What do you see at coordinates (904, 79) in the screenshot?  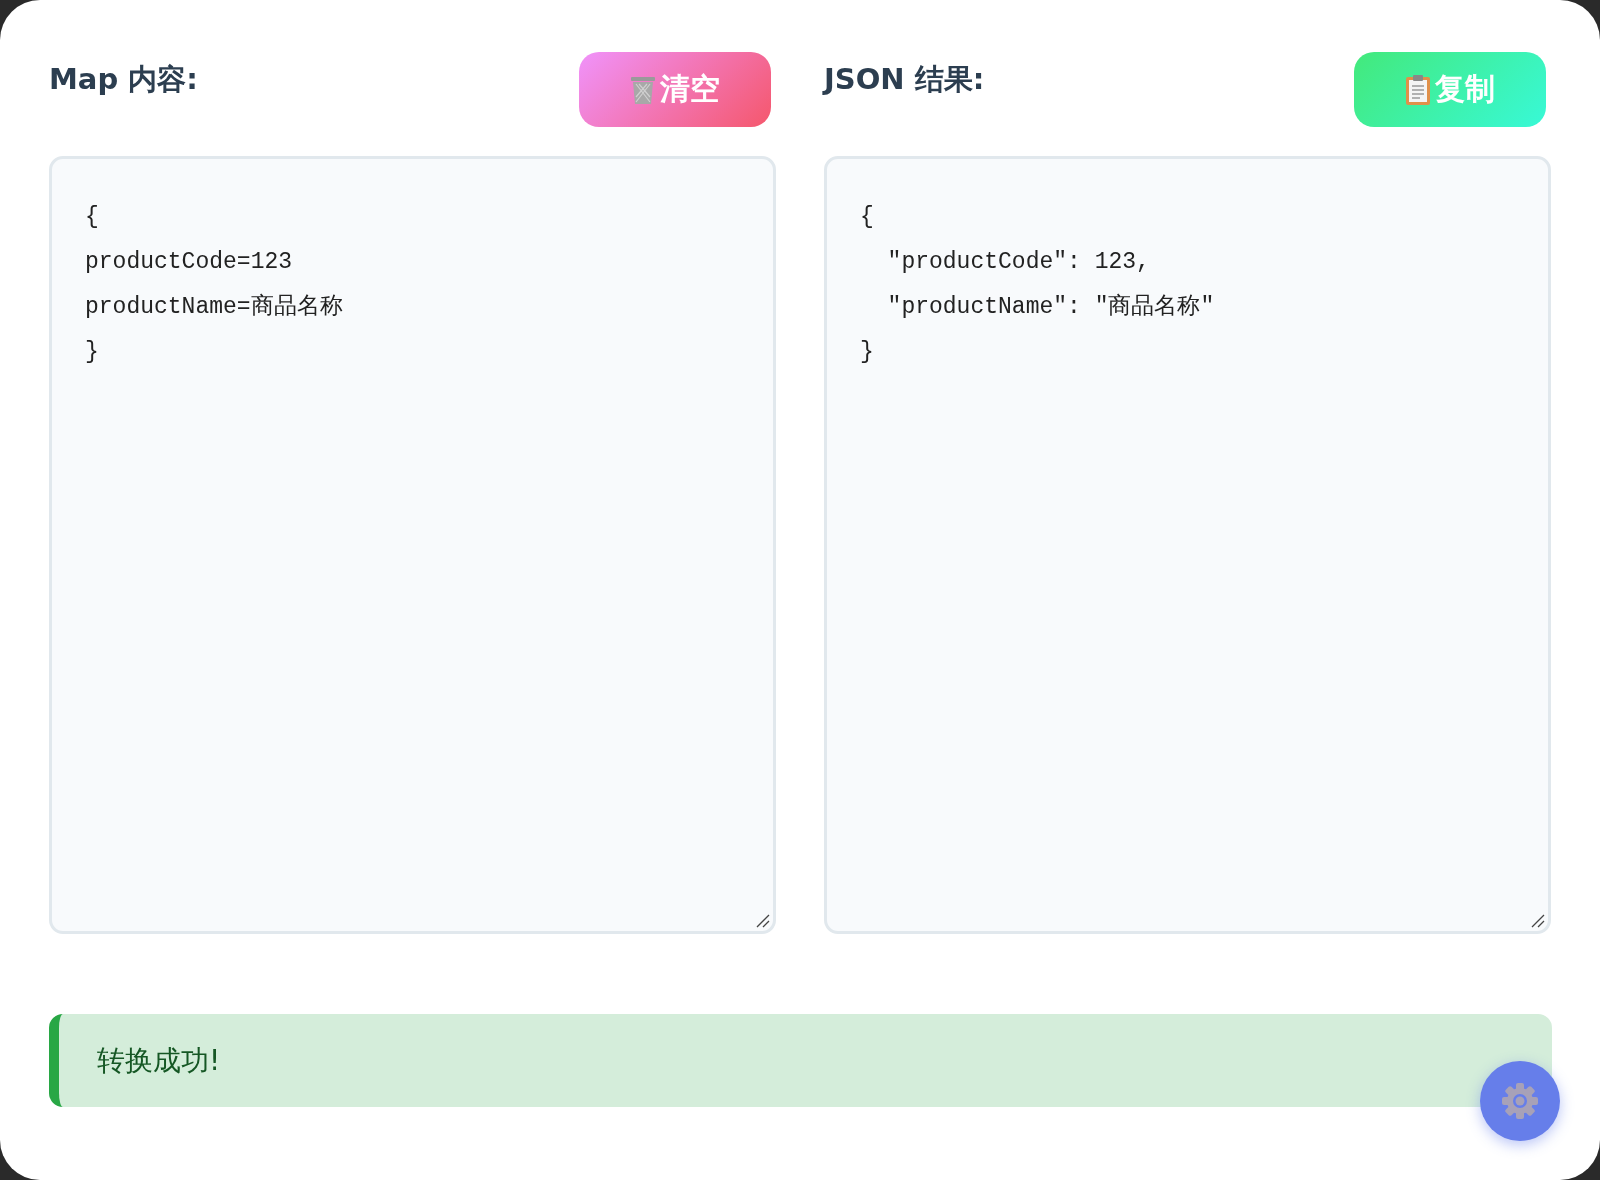 I see `panel-heading: JSON 结果:` at bounding box center [904, 79].